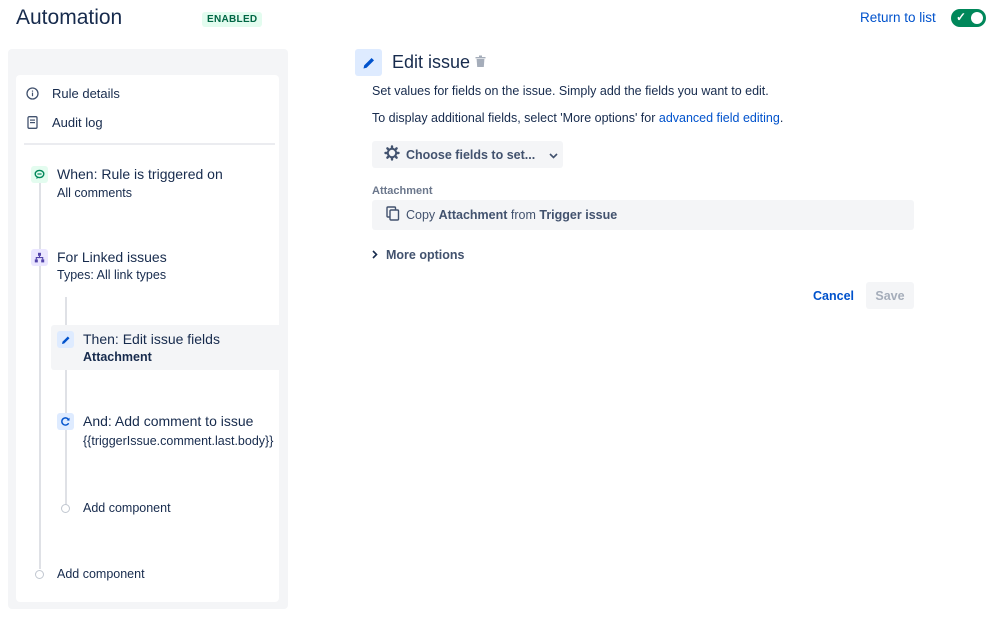 Image resolution: width=999 pixels, height=619 pixels. Describe the element at coordinates (40, 376) in the screenshot. I see `flow-connector-line` at that location.